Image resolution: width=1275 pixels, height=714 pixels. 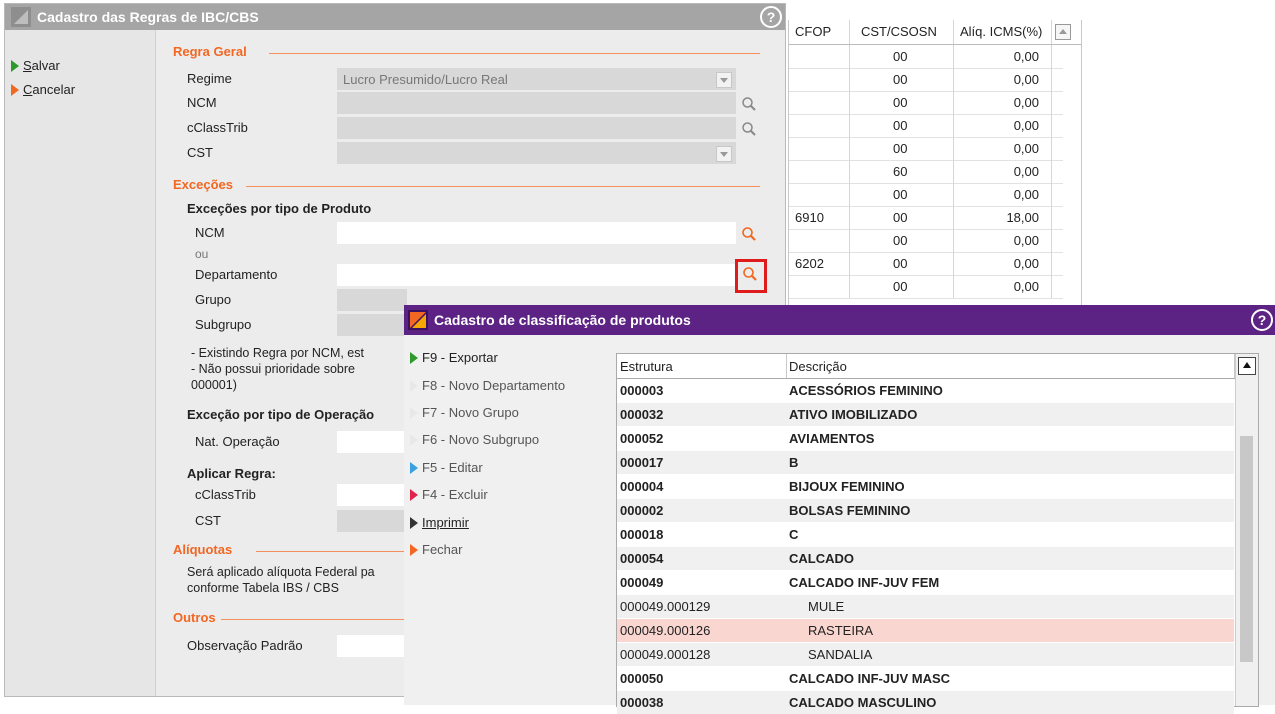 I want to click on cst-cell: 60, so click(x=900, y=171).